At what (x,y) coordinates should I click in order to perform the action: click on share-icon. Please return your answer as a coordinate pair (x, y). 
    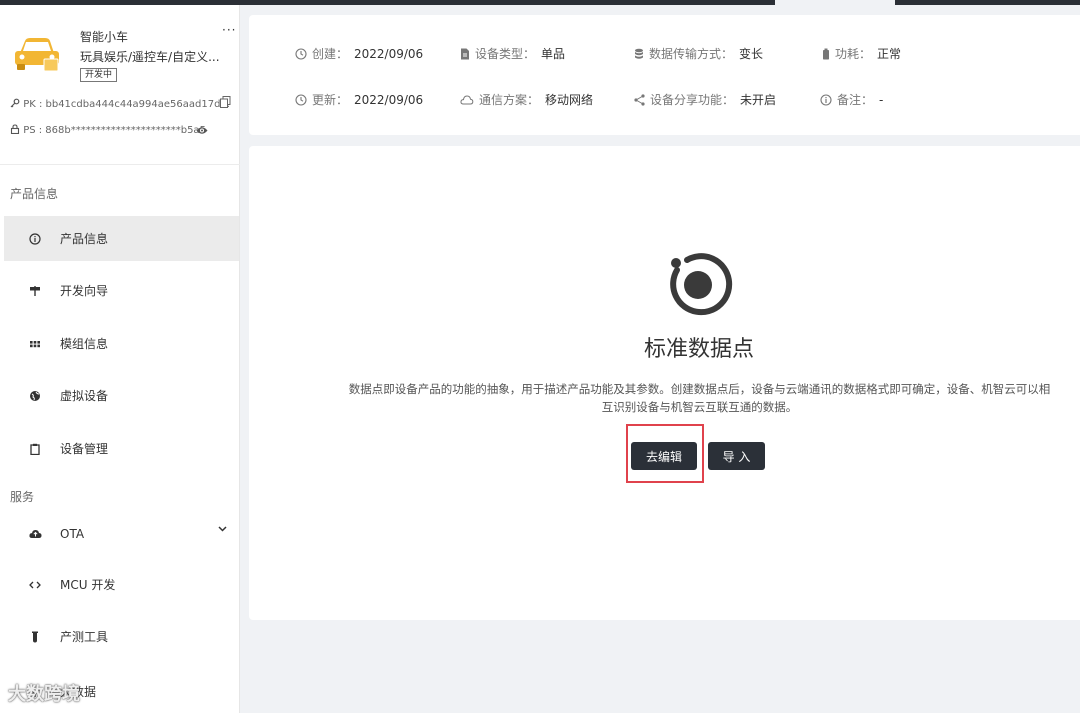
    Looking at the image, I should click on (639, 99).